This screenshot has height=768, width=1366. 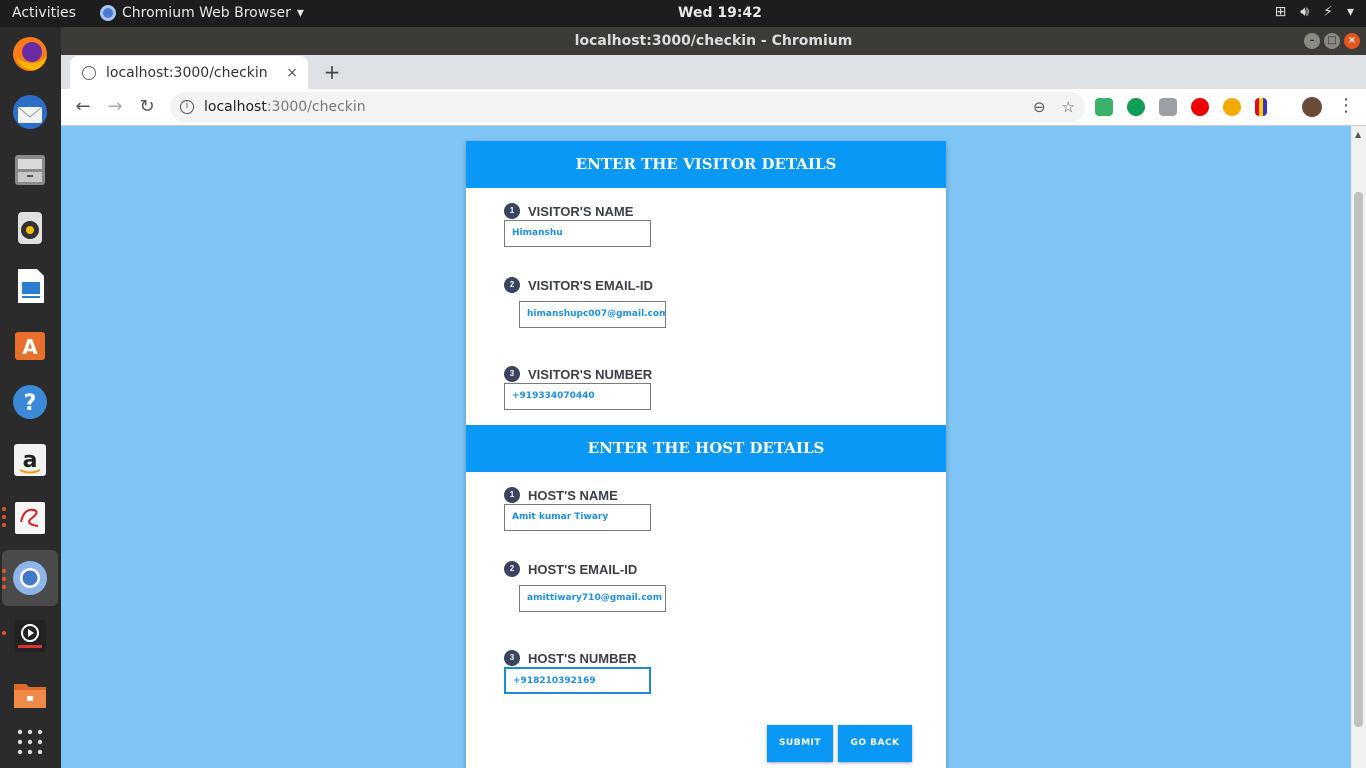 I want to click on svg-text: a, so click(x=30, y=460).